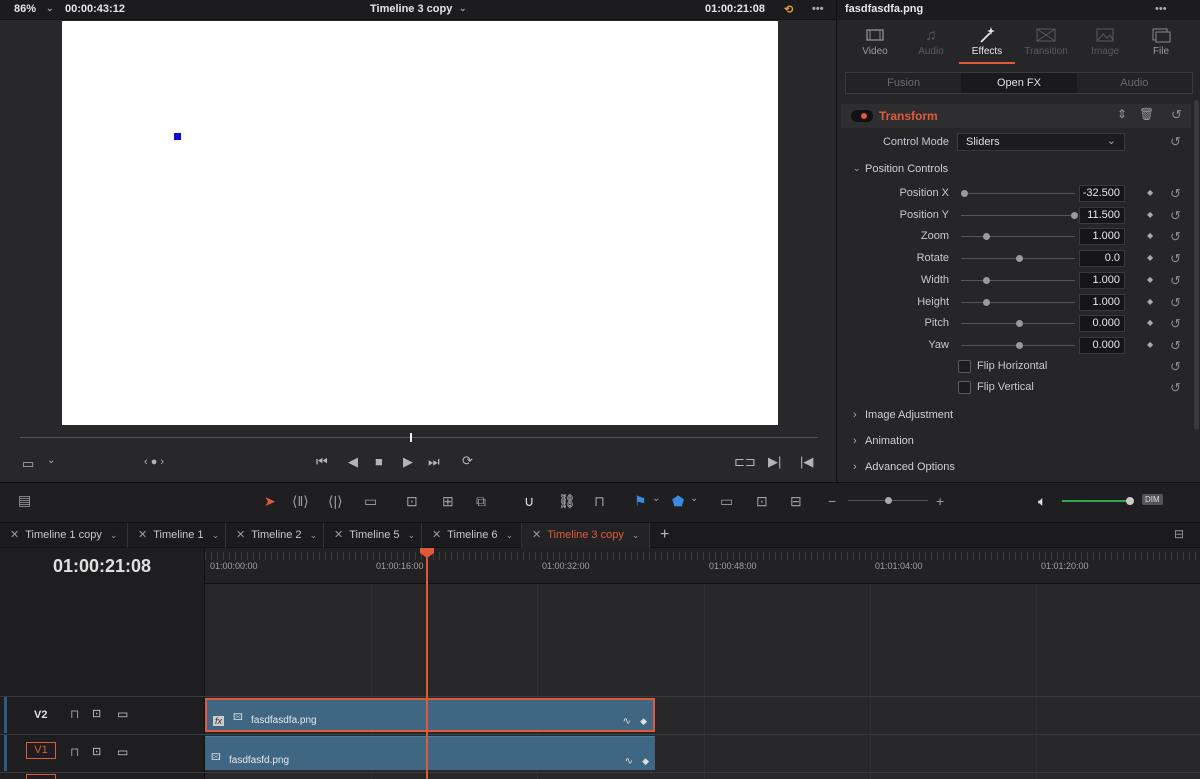 The height and width of the screenshot is (779, 1200). Describe the element at coordinates (41, 776) in the screenshot. I see `track-name-a1` at that location.